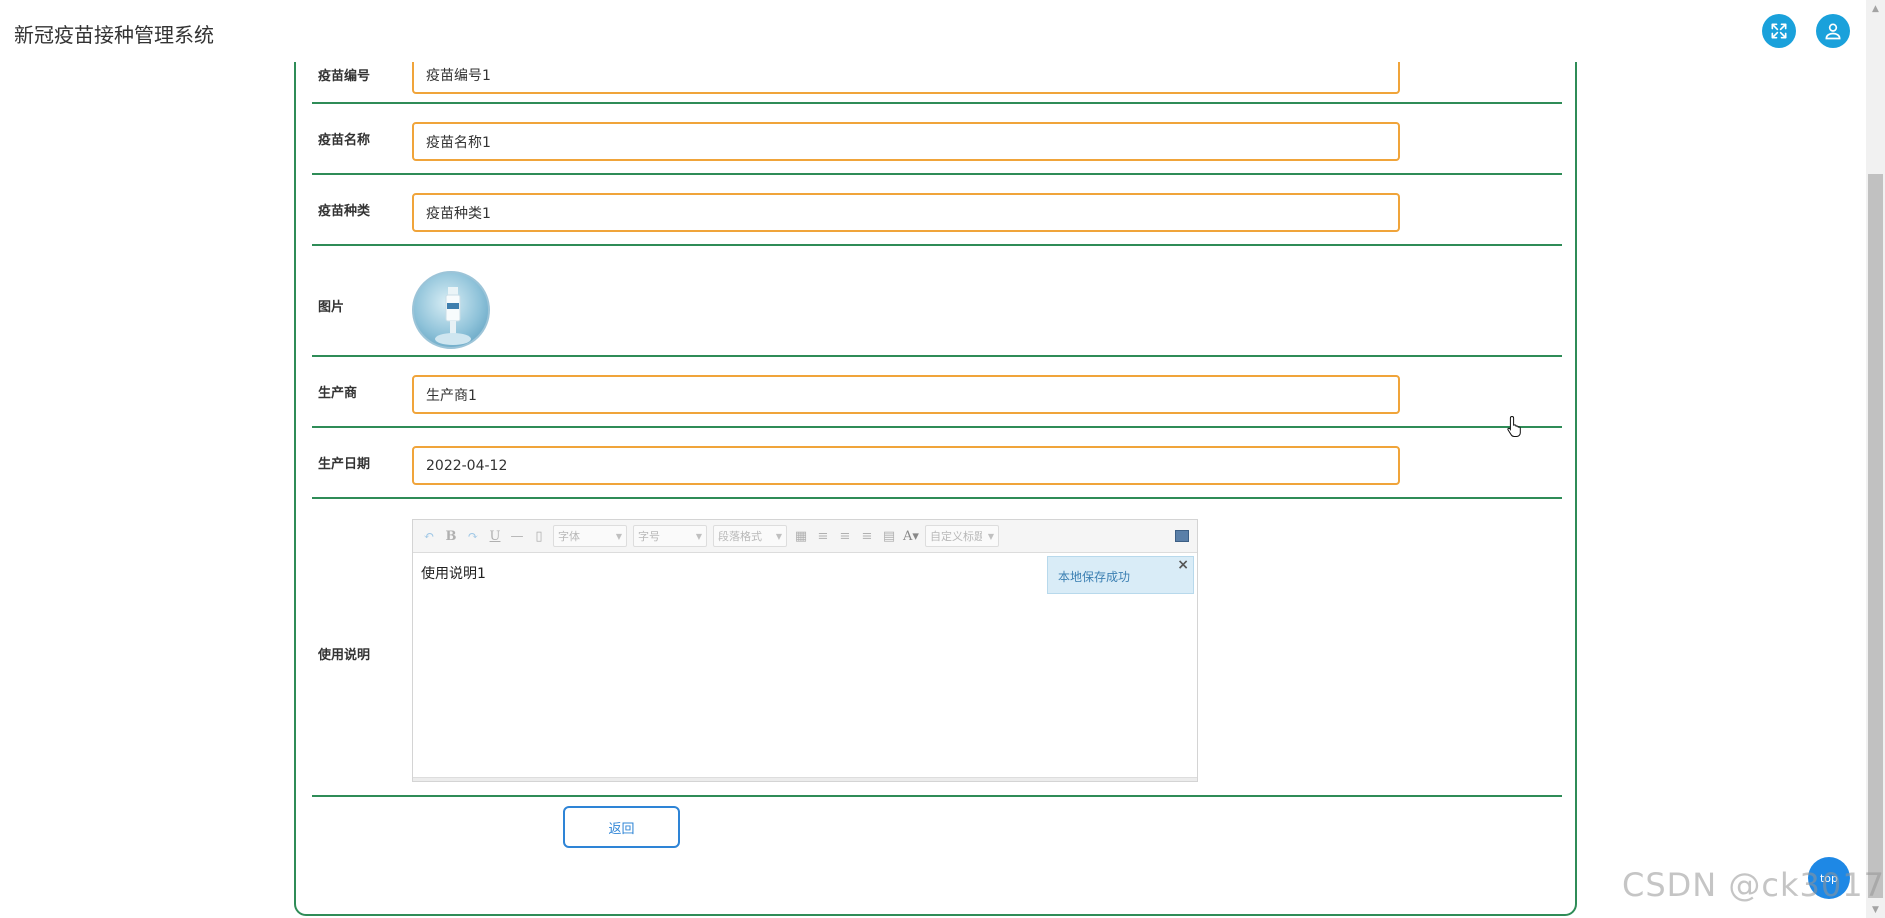 The width and height of the screenshot is (1885, 918). What do you see at coordinates (539, 536) in the screenshot?
I see `page-icon: ▯` at bounding box center [539, 536].